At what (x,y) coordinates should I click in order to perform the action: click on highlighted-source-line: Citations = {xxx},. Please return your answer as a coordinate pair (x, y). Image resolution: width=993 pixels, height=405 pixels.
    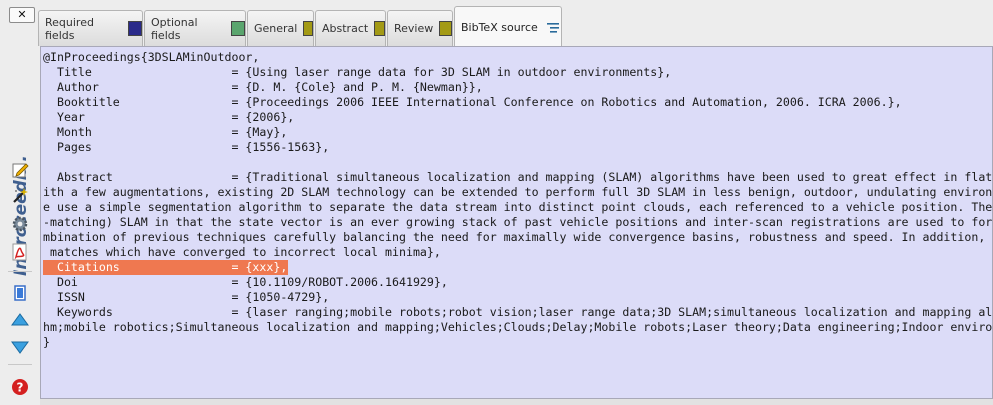
    Looking at the image, I should click on (165, 267).